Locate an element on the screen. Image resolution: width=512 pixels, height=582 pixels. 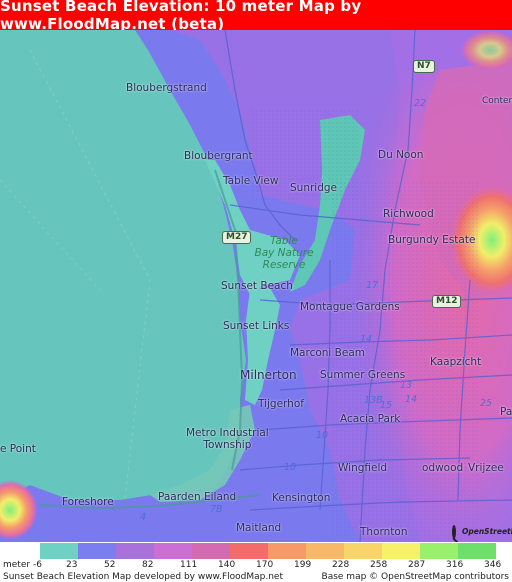
legend-value: 140 is located at coordinates (227, 565).